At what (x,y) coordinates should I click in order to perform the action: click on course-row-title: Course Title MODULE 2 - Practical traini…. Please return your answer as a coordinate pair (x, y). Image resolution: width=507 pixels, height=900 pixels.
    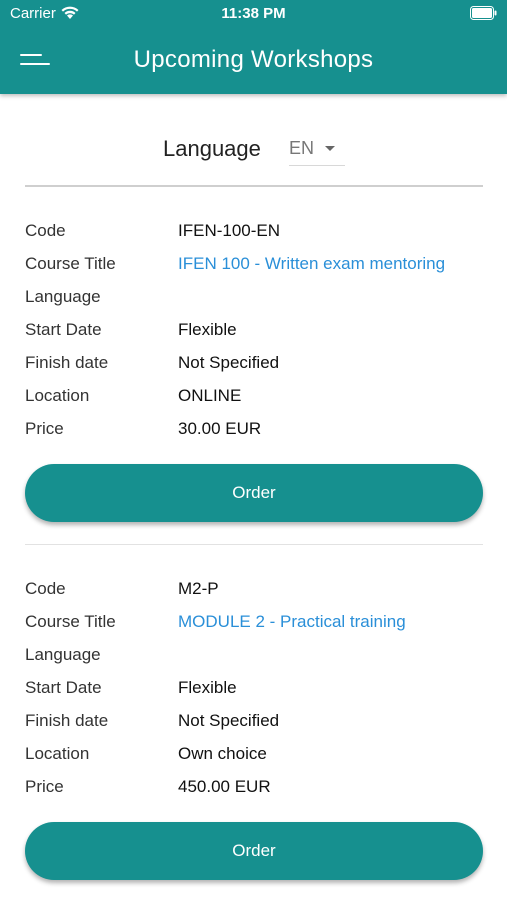
    Looking at the image, I should click on (254, 625).